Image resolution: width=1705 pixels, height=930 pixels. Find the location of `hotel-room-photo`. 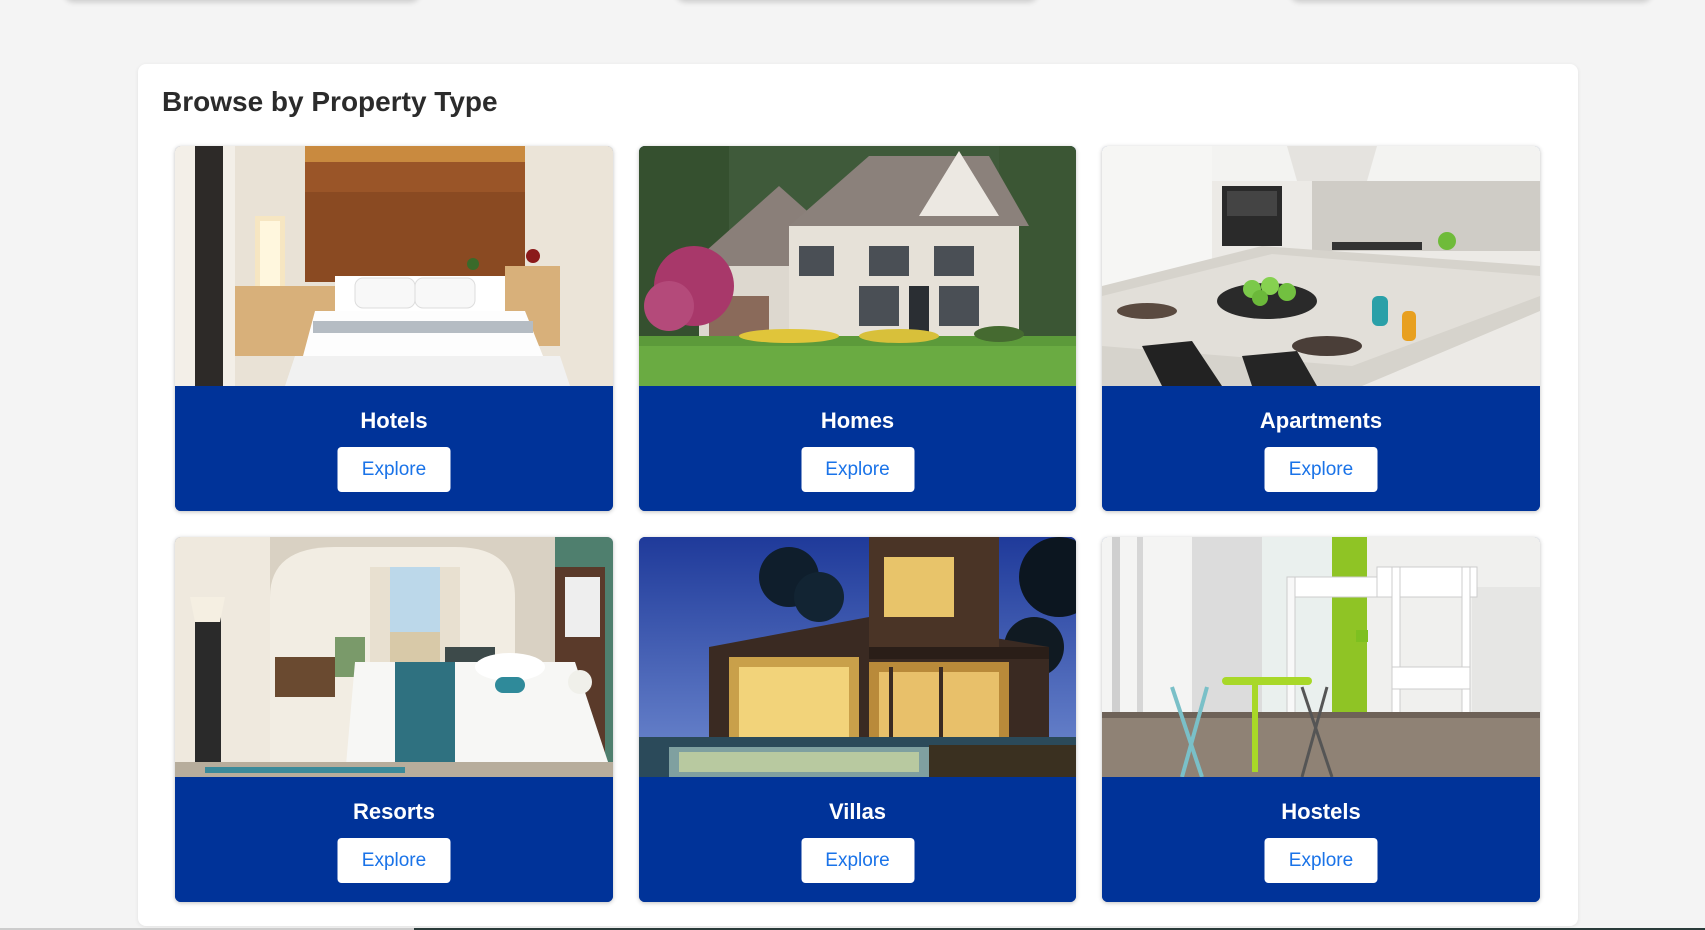

hotel-room-photo is located at coordinates (394, 266).